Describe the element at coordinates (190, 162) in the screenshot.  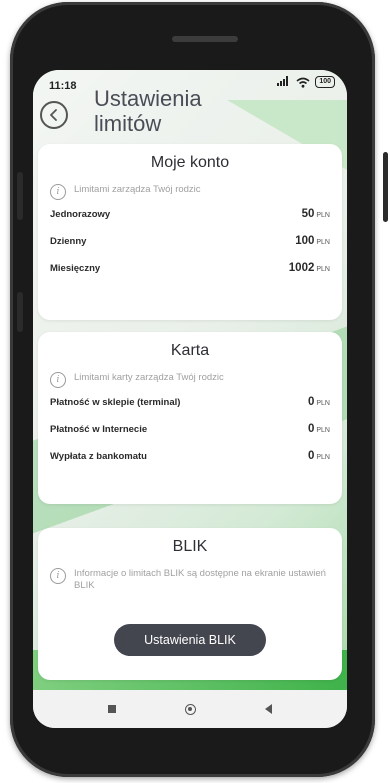
I see `account-limits-title: Moje konto` at that location.